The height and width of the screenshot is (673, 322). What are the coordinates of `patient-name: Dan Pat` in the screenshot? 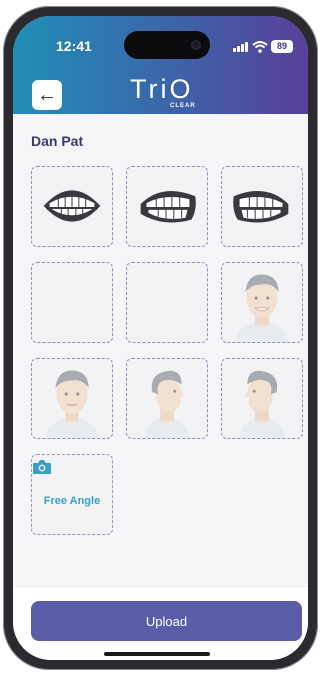 It's located at (57, 141).